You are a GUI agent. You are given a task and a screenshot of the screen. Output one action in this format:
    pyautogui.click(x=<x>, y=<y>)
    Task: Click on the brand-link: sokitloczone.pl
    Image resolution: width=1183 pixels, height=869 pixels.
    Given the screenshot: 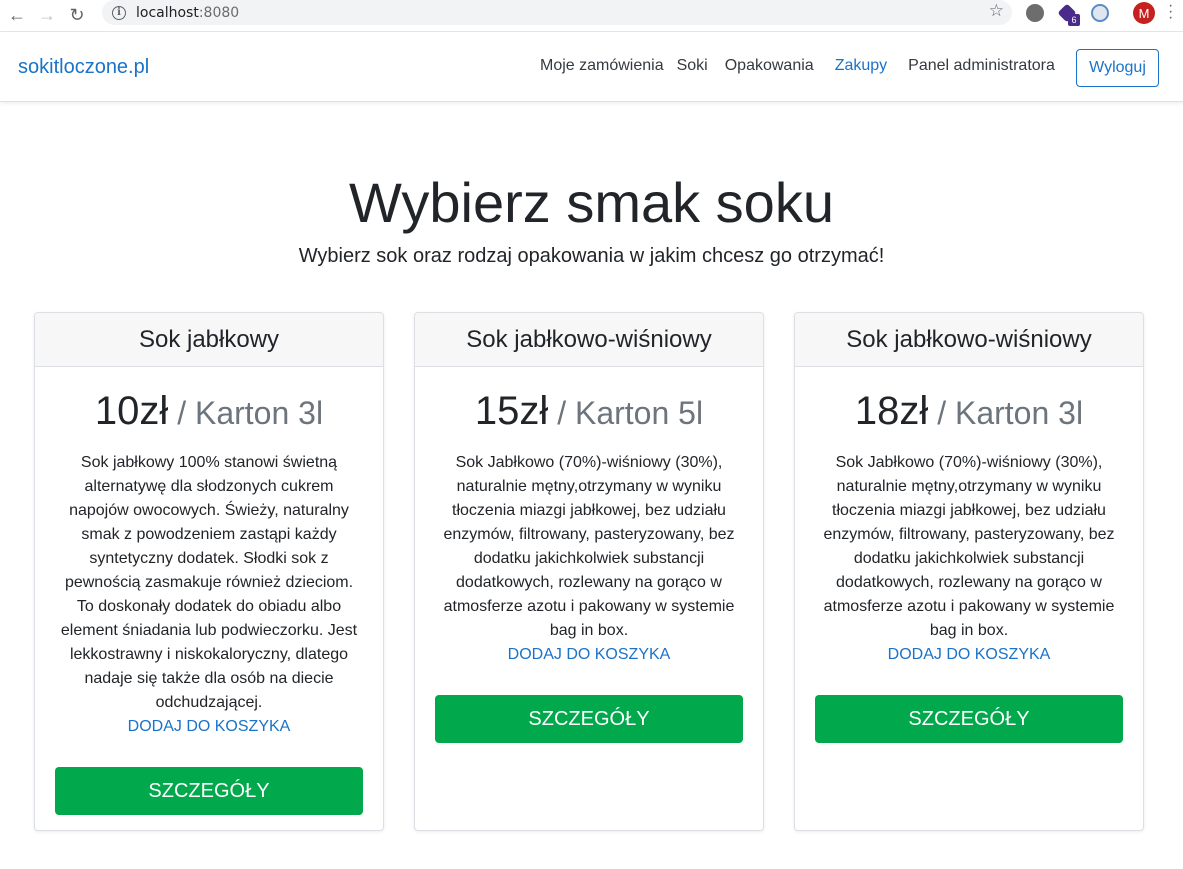 What is the action you would take?
    pyautogui.click(x=83, y=67)
    